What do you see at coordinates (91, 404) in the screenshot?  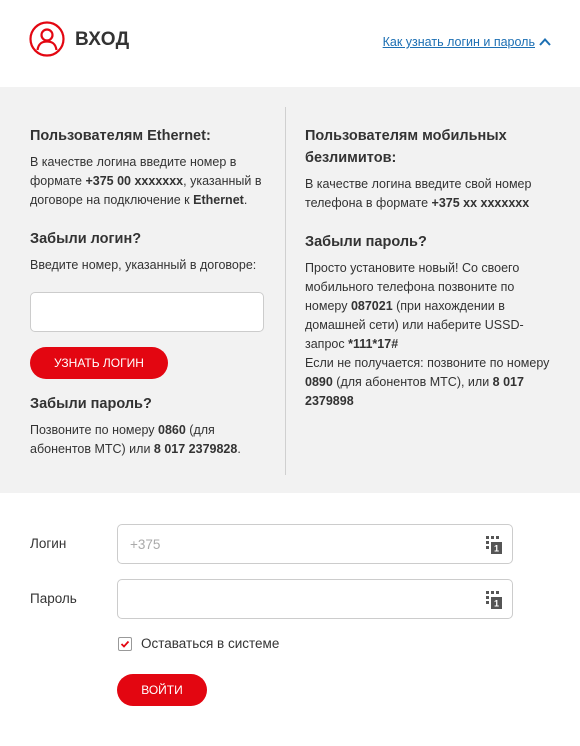 I see `forgot-password-heading: Забыли пароль?` at bounding box center [91, 404].